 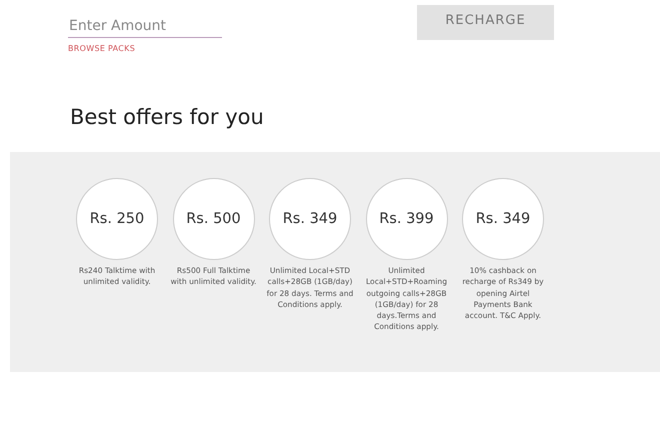 What do you see at coordinates (117, 219) in the screenshot?
I see `offer-price-circle: Rs. 250` at bounding box center [117, 219].